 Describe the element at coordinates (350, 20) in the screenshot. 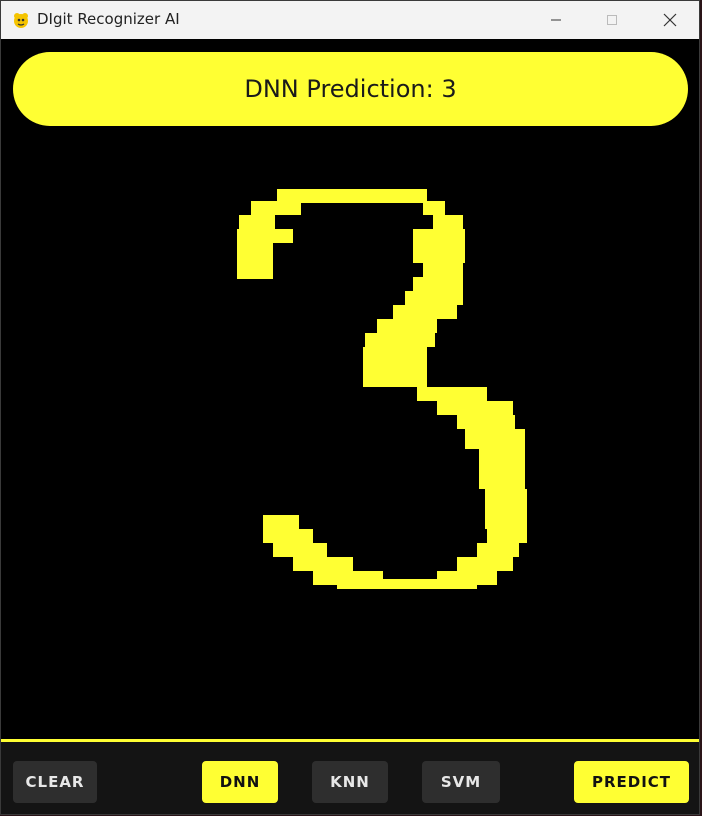

I see `title-bar: DIgit Recognizer AI` at that location.